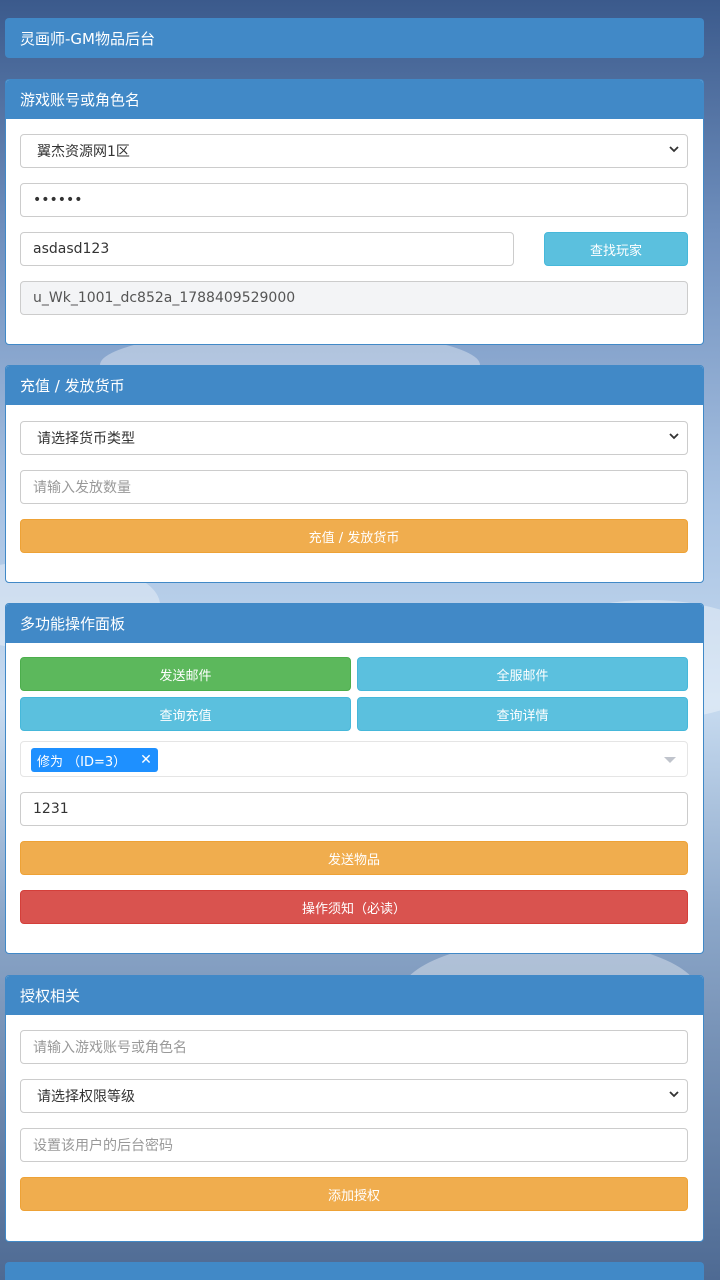 The image size is (720, 1280). What do you see at coordinates (354, 759) in the screenshot?
I see `item-multi-select: 修为 （ID=3） ✕` at bounding box center [354, 759].